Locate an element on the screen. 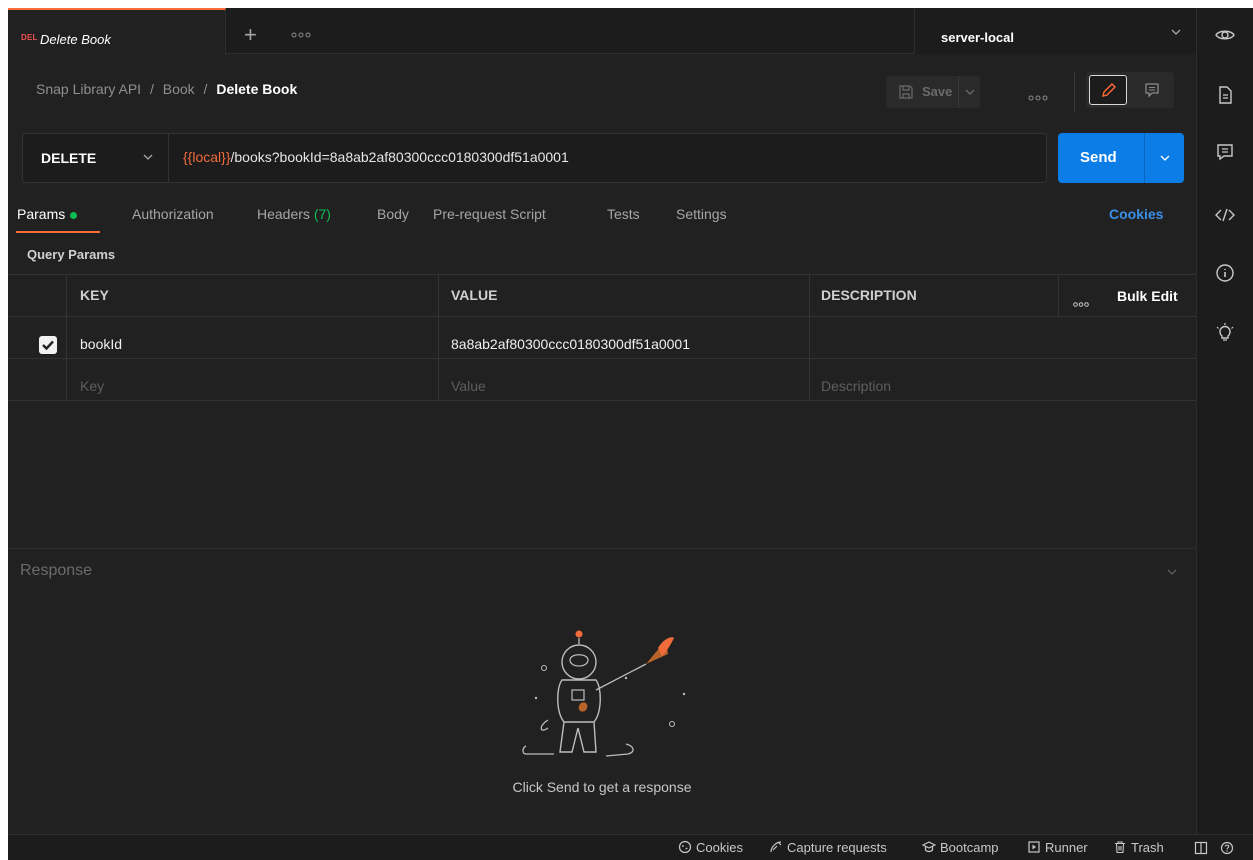 Image resolution: width=1253 pixels, height=860 pixels. method-label: DELETE is located at coordinates (69, 158).